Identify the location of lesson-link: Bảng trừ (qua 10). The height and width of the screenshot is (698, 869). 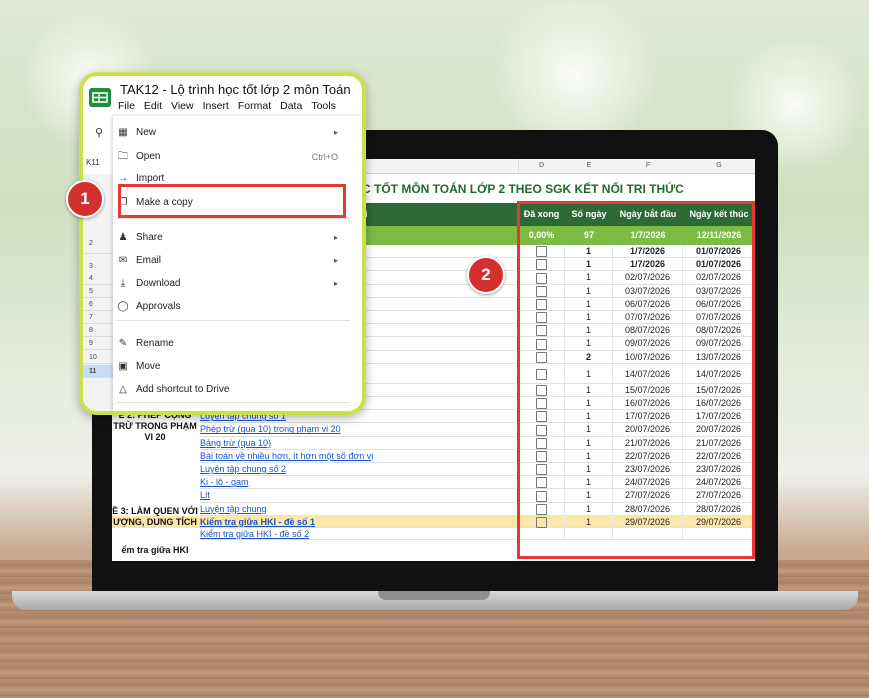
(357, 443).